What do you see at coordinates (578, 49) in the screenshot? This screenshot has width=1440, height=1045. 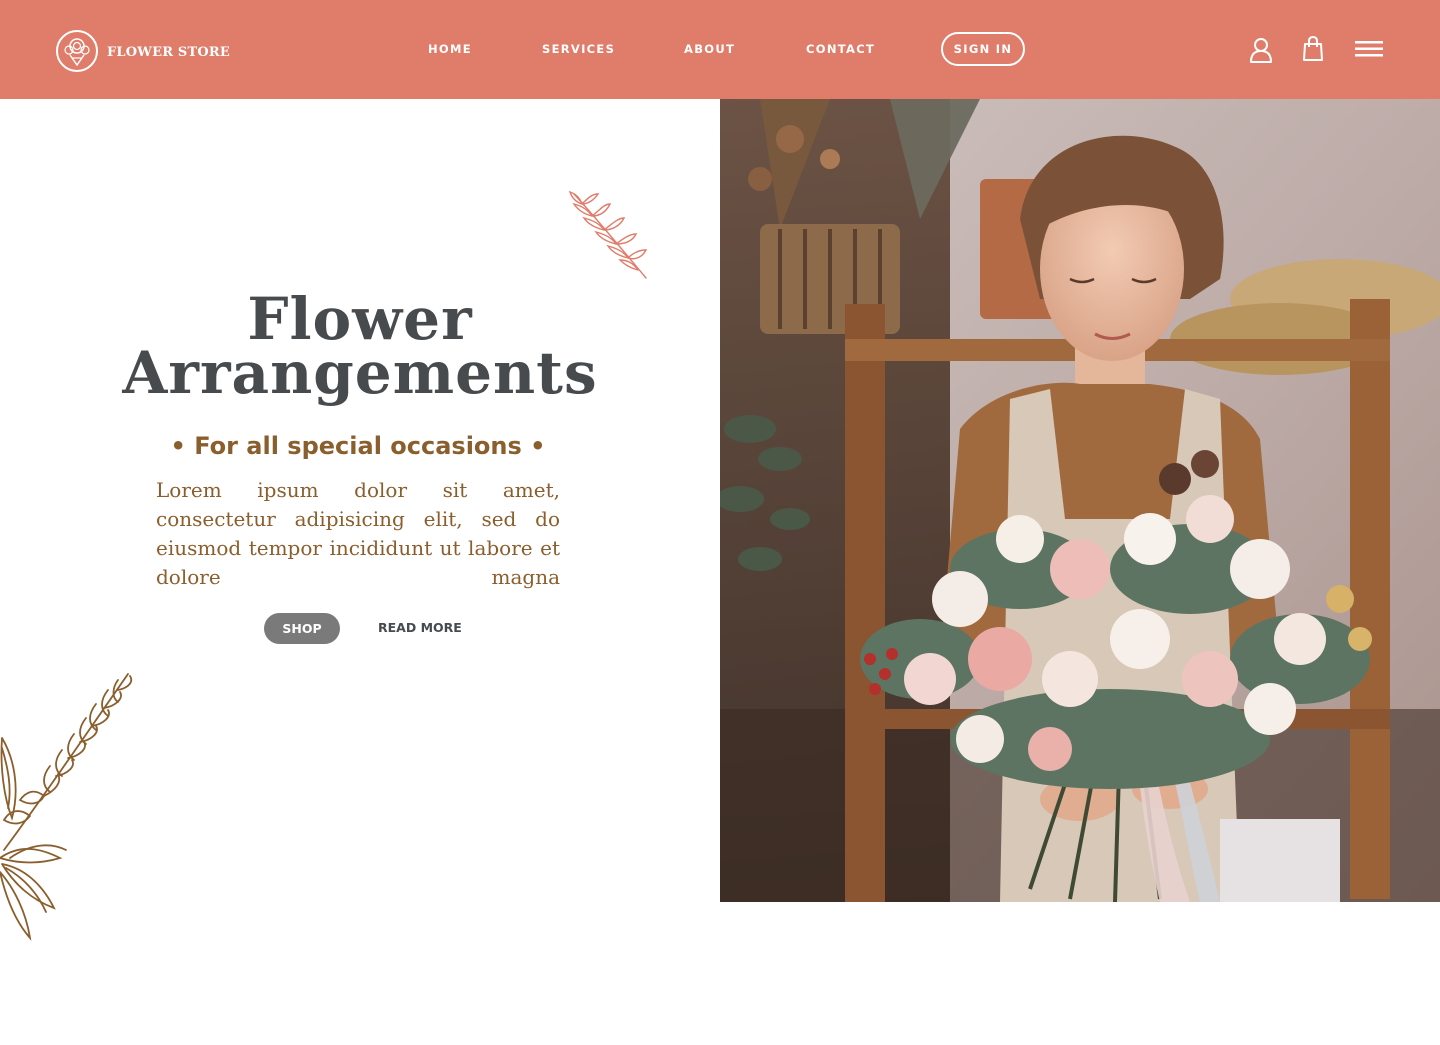 I see `nav-services-link: SERVICES` at bounding box center [578, 49].